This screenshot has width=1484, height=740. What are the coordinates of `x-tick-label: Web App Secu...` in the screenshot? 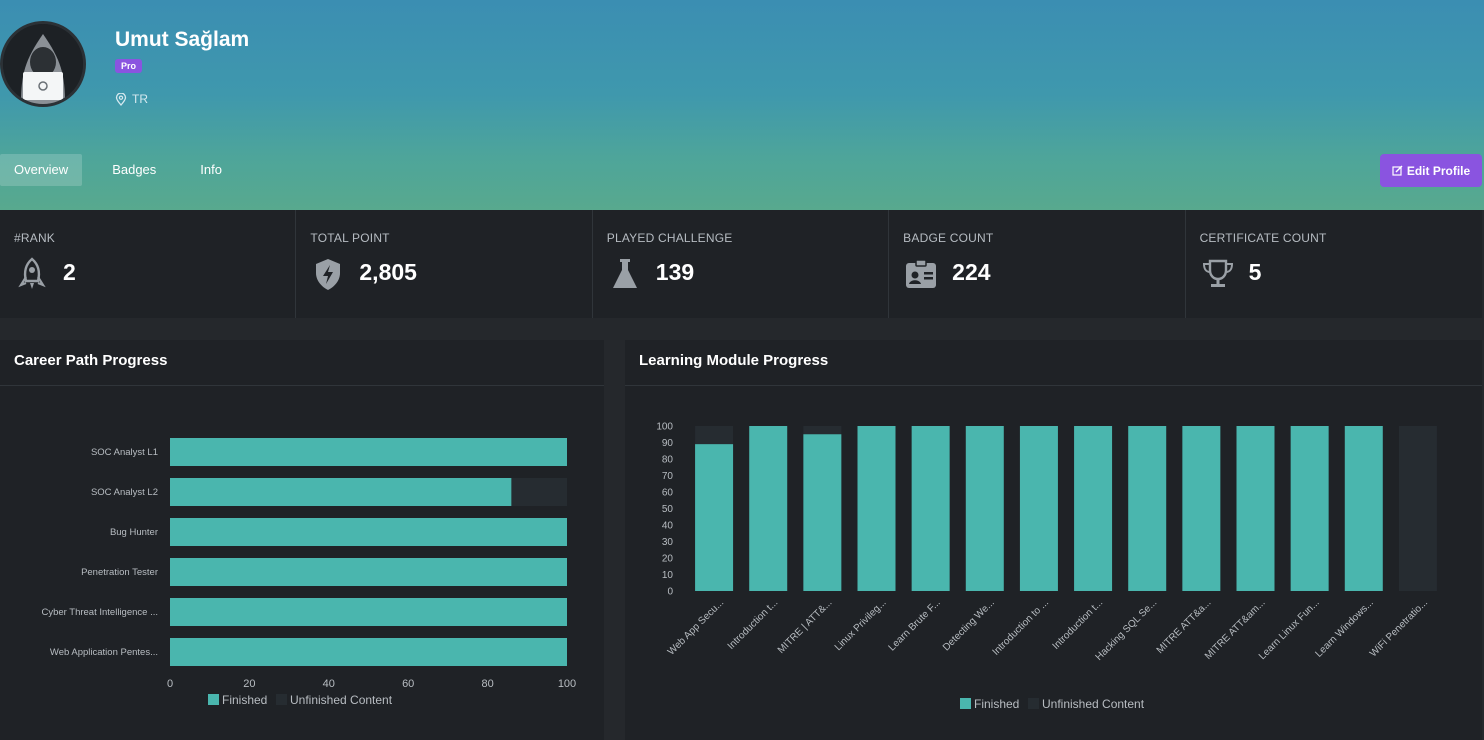 It's located at (696, 627).